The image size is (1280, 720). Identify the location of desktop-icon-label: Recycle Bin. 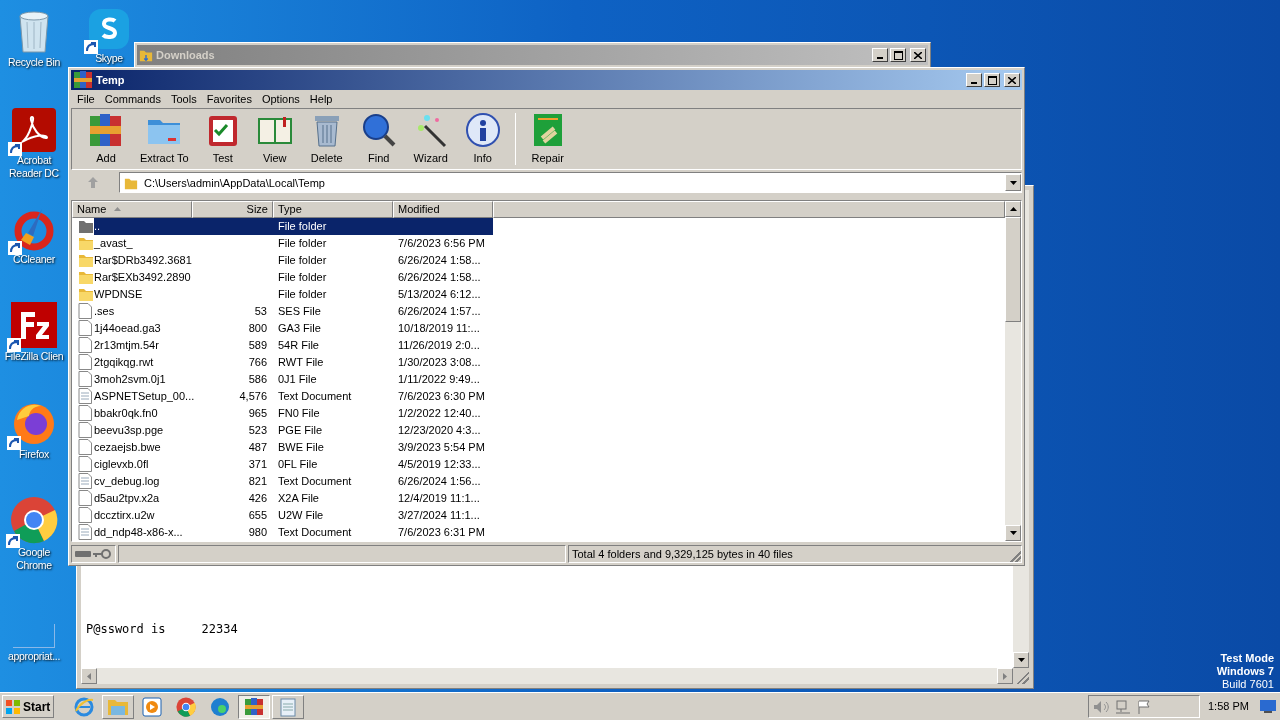
(34, 62).